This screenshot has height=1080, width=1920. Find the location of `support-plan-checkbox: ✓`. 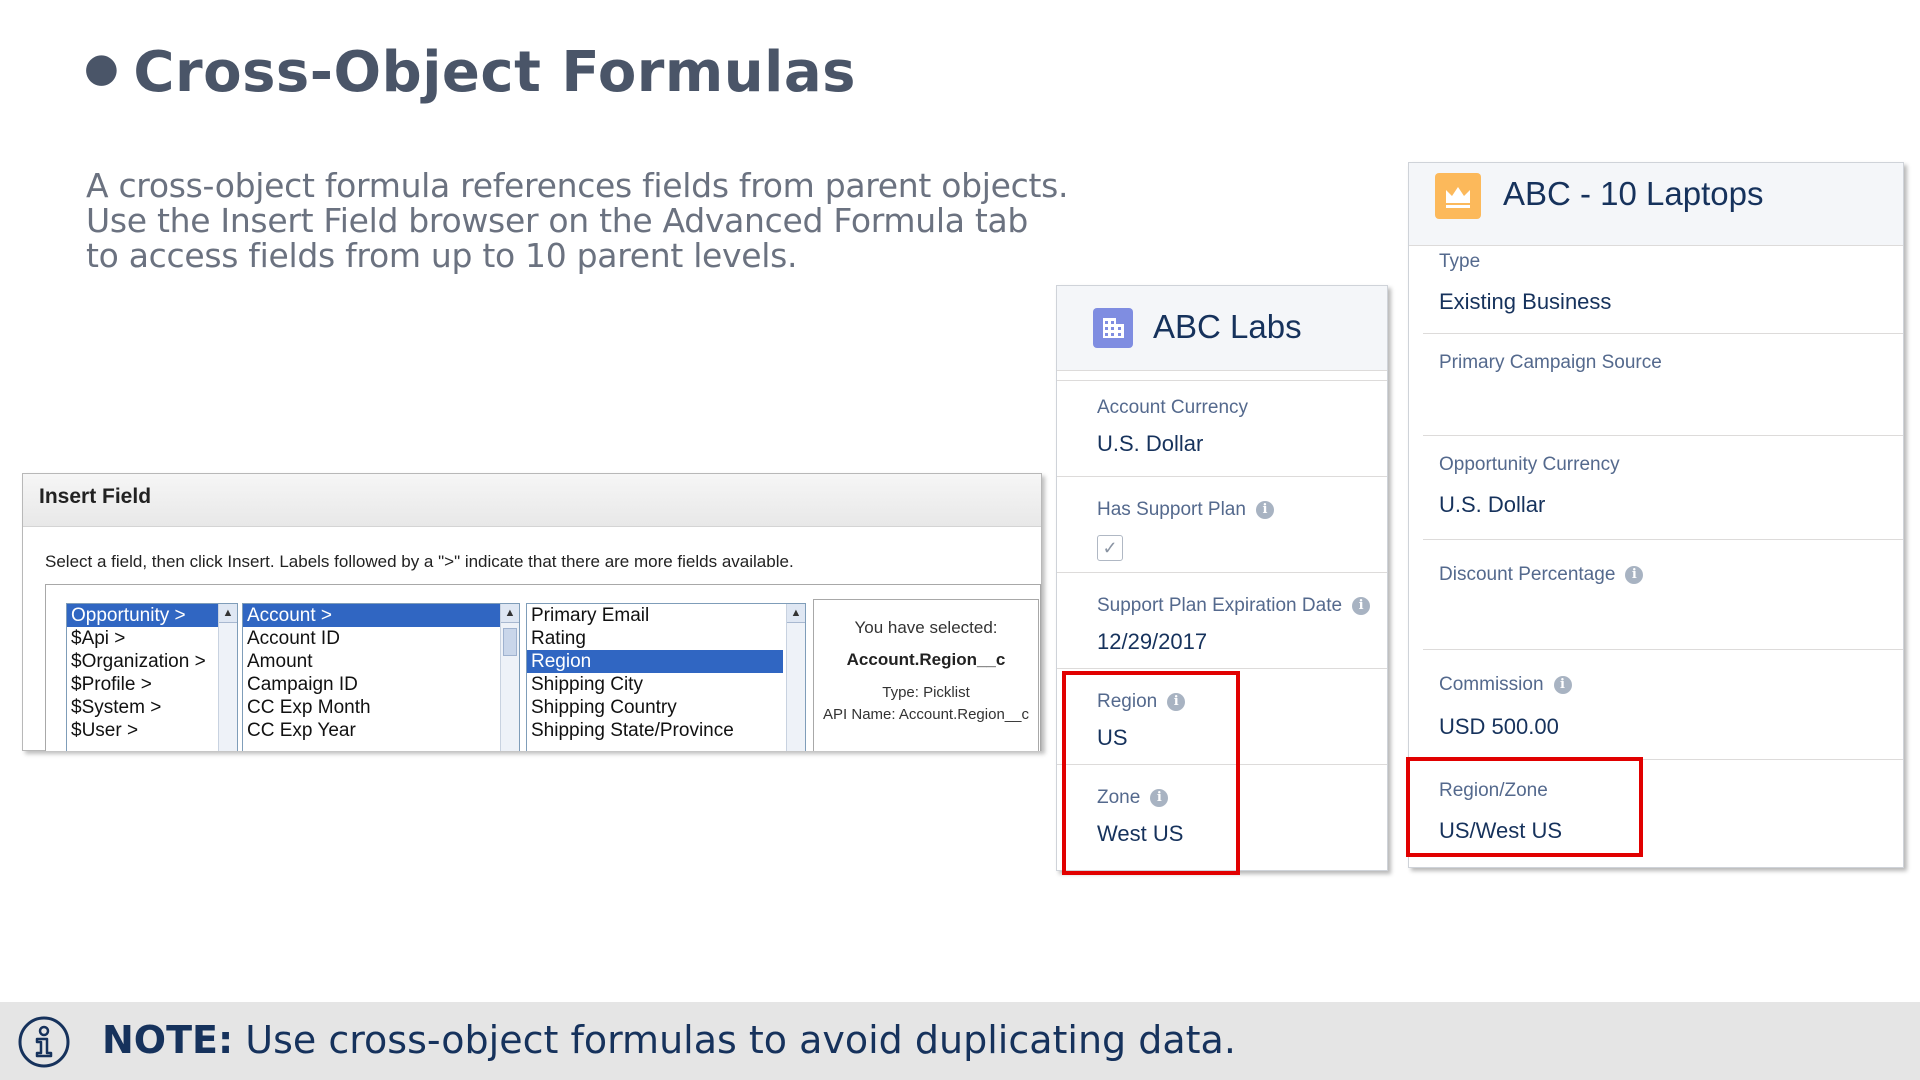

support-plan-checkbox: ✓ is located at coordinates (1110, 548).